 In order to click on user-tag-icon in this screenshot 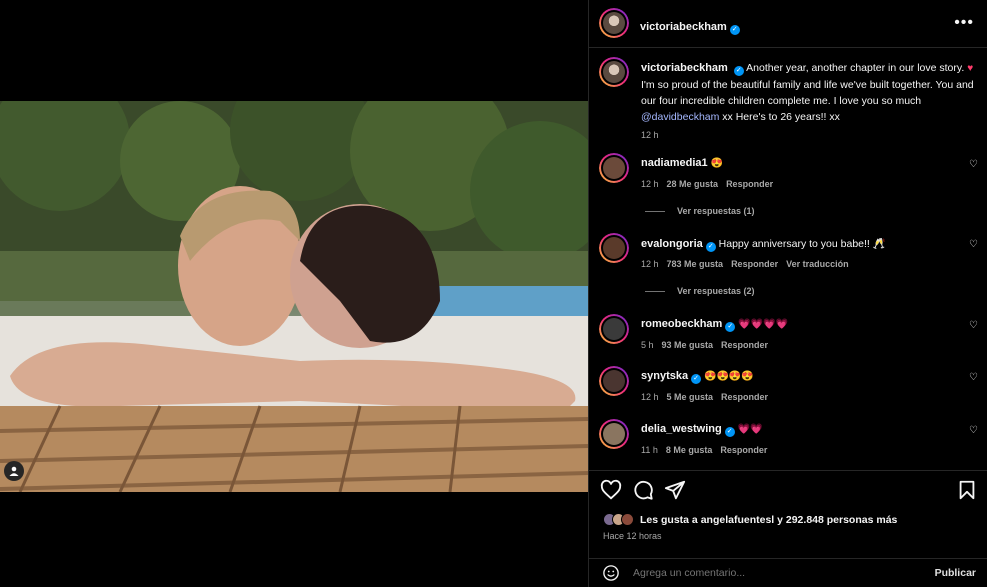, I will do `click(14, 471)`.